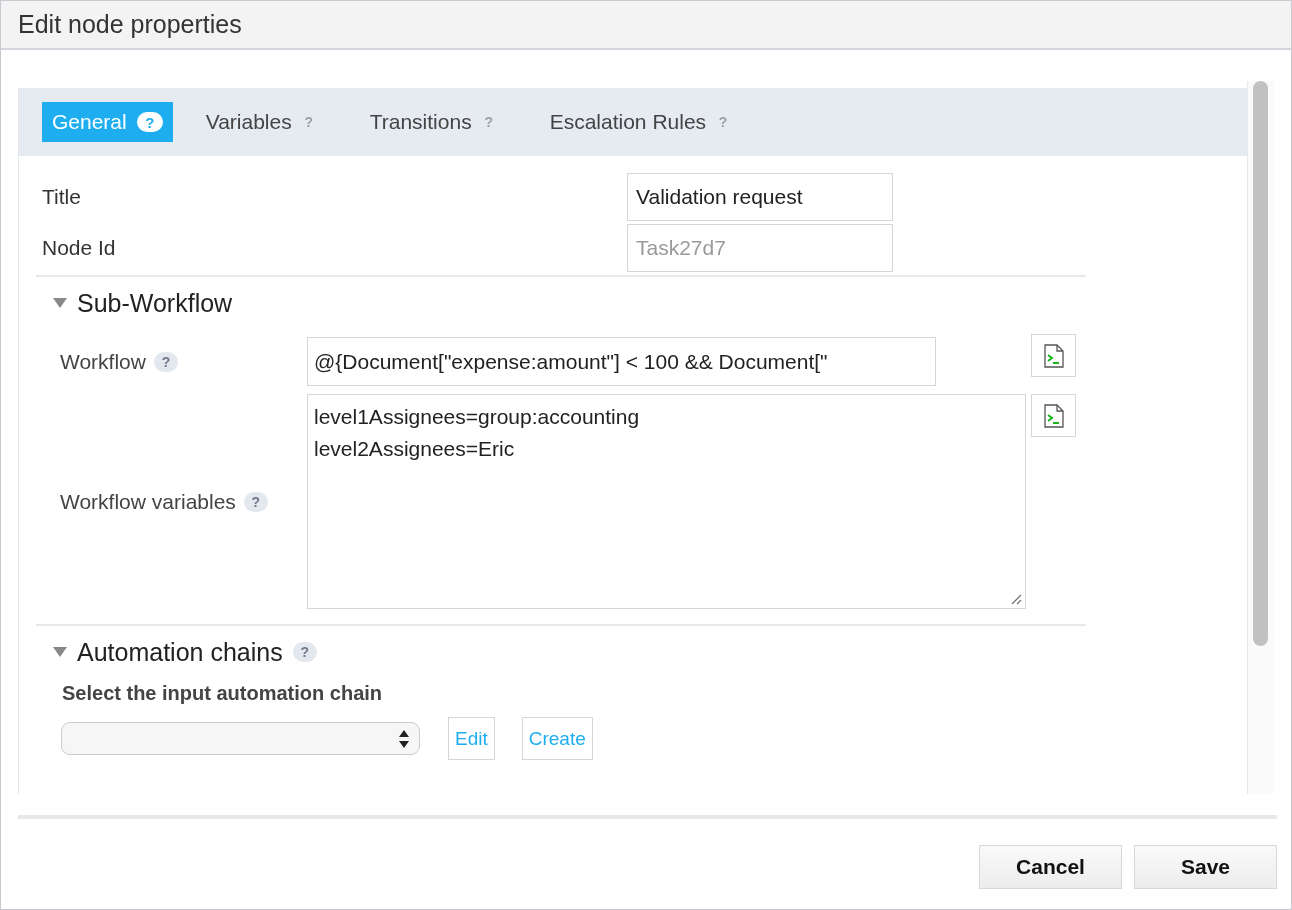 This screenshot has height=910, width=1292. Describe the element at coordinates (130, 24) in the screenshot. I see `window-title: Edit node properties` at that location.